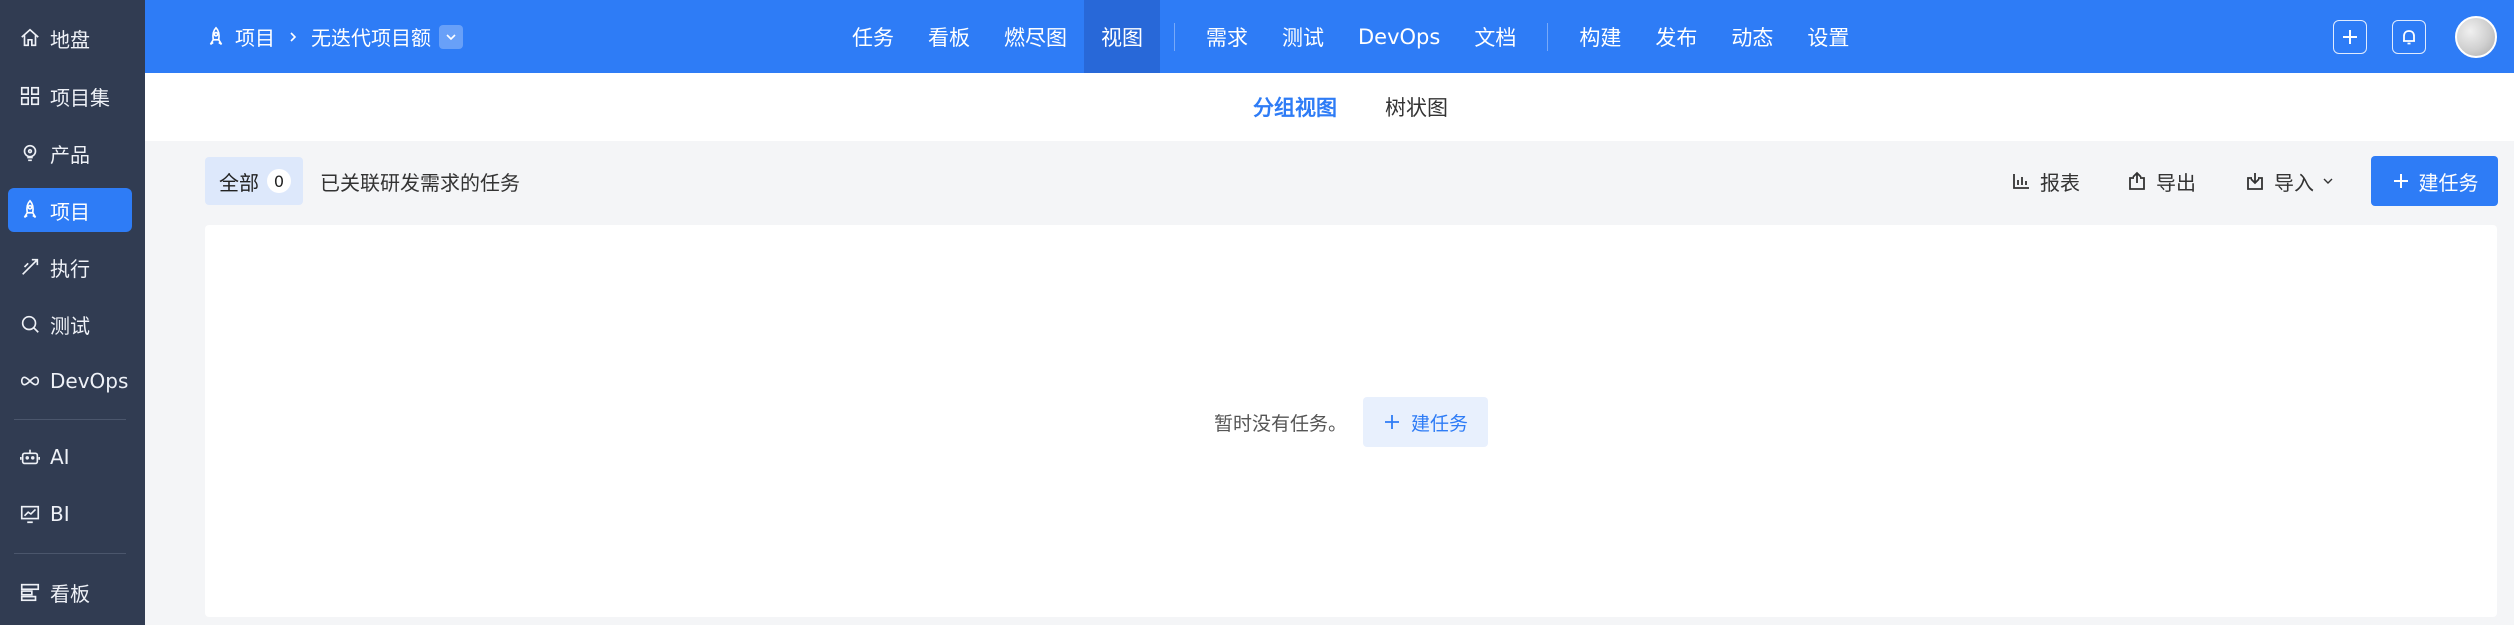 This screenshot has height=625, width=2514. I want to click on nav-settings: 设置, so click(1828, 36).